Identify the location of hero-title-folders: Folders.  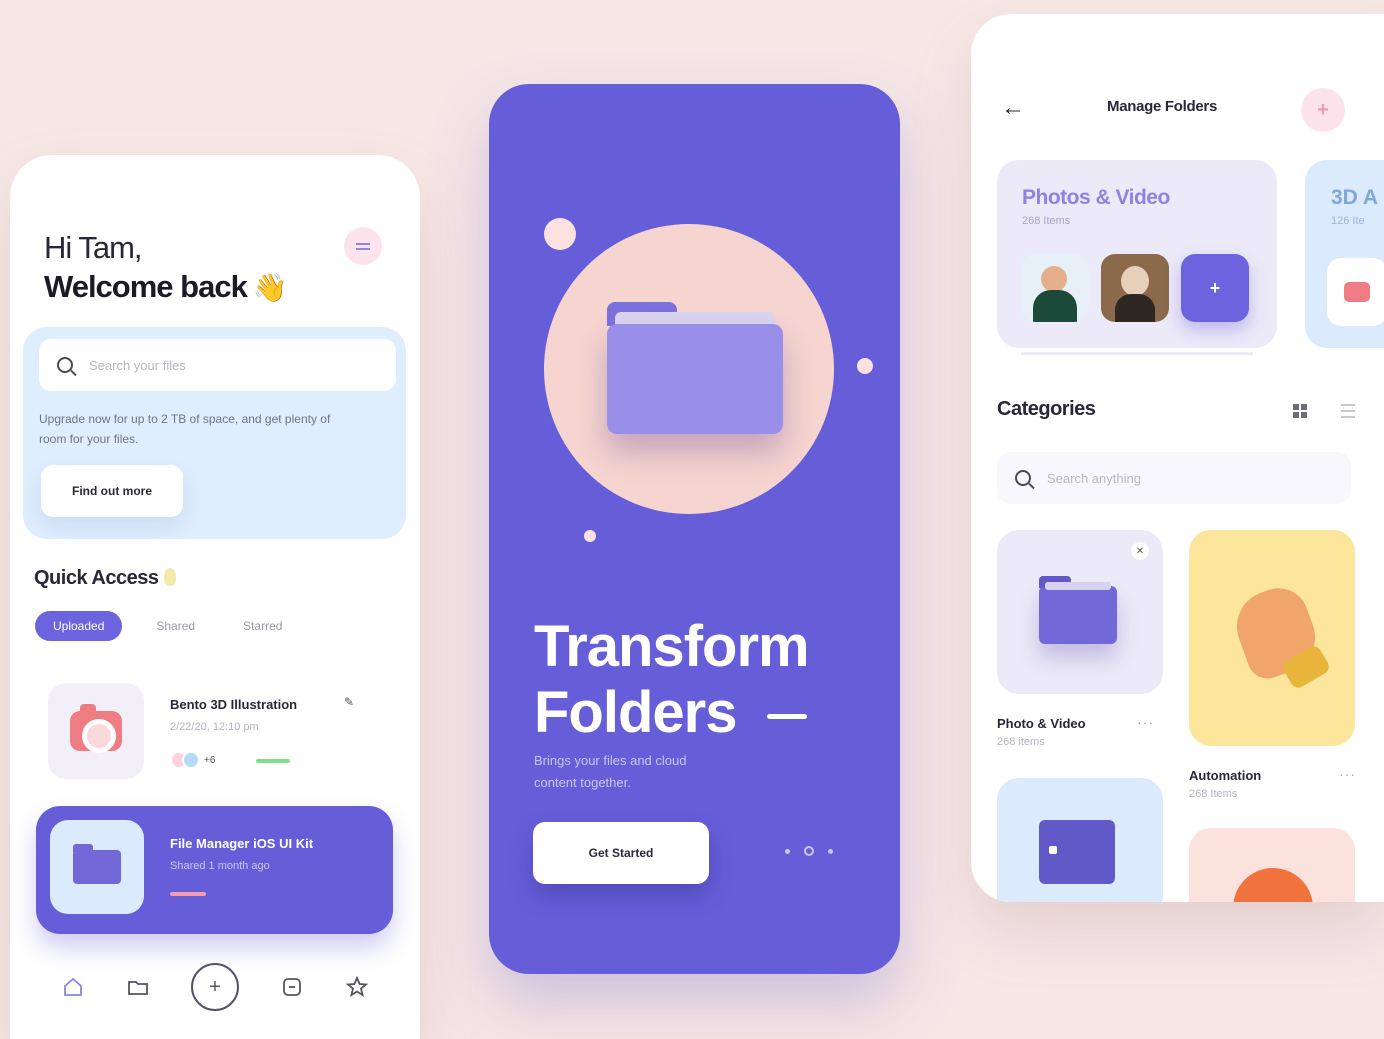
(635, 712).